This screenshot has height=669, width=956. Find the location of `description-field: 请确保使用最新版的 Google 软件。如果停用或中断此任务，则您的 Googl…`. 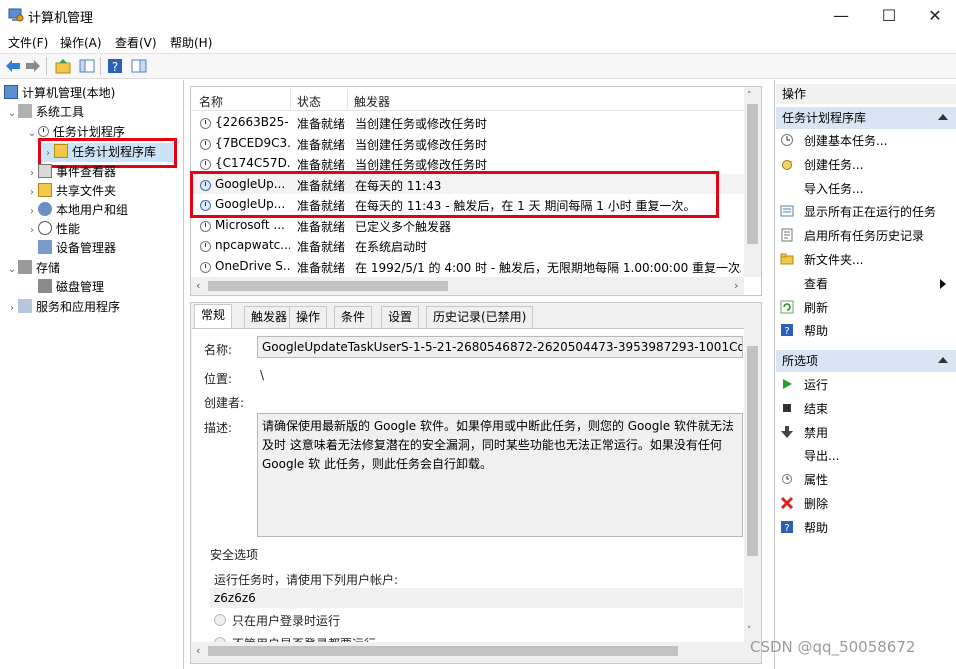

description-field: 请确保使用最新版的 Google 软件。如果停用或中断此任务，则您的 Googl… is located at coordinates (500, 475).